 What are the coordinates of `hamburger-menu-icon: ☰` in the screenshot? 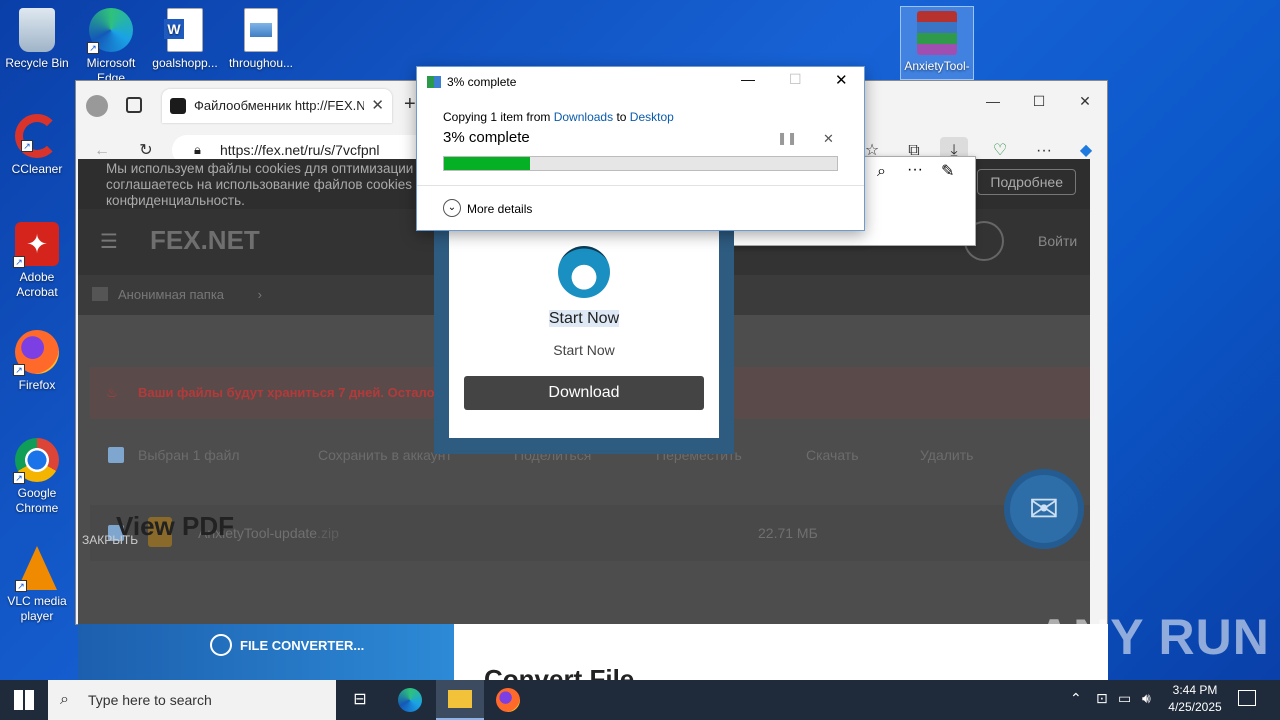 It's located at (109, 241).